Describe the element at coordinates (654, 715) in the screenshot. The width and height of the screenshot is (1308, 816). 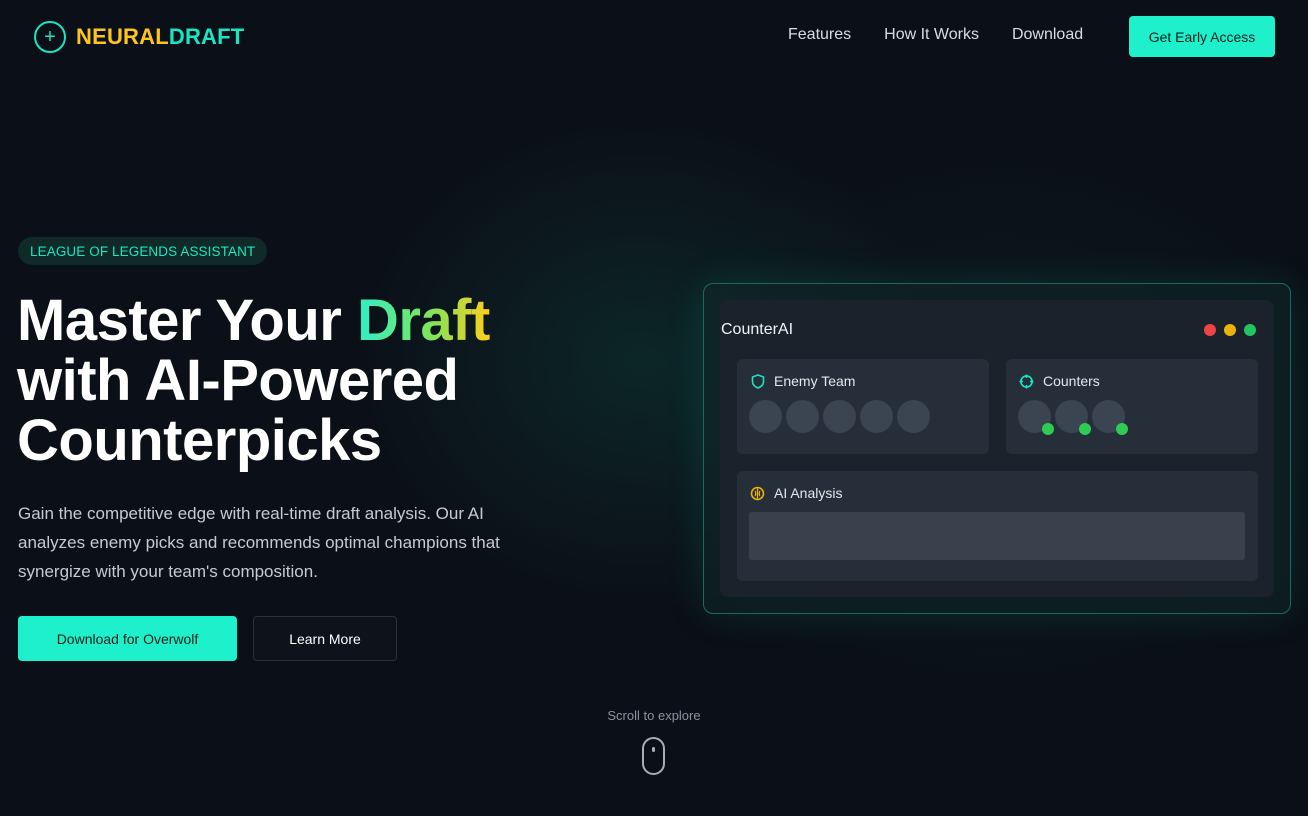
I see `scroll-hint: Scroll to explore` at that location.